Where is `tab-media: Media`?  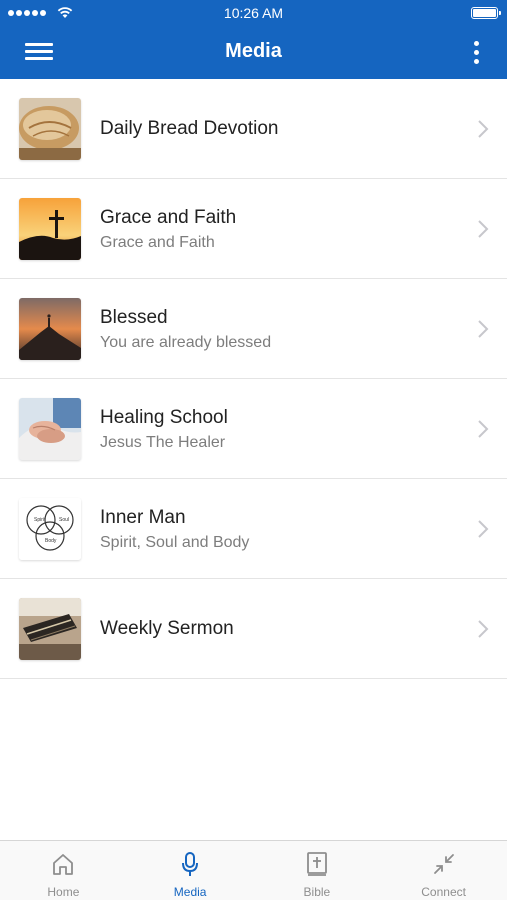
tab-media: Media is located at coordinates (190, 870).